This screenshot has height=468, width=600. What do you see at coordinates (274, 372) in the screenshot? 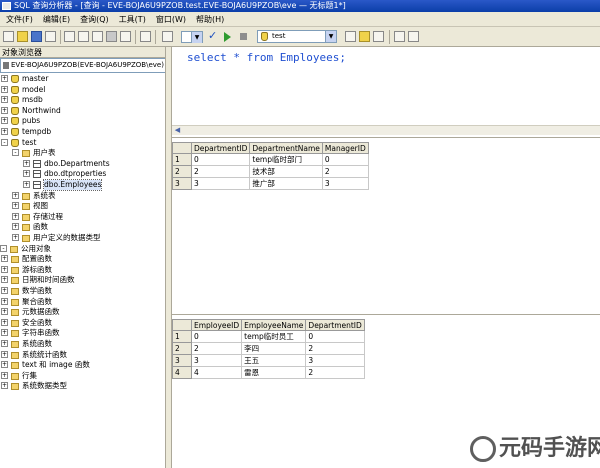
I see `table-cell: 雷恩` at bounding box center [274, 372].